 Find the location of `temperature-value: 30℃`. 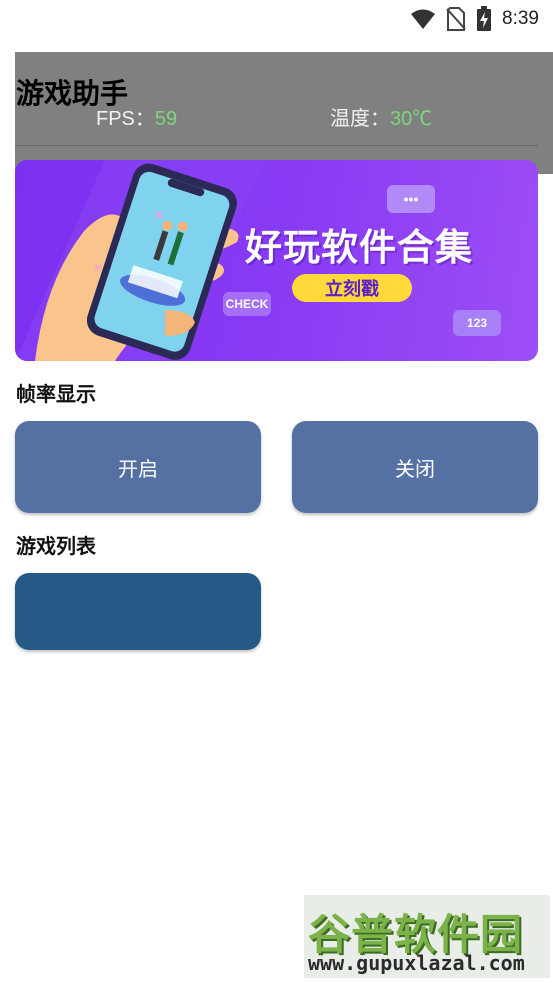

temperature-value: 30℃ is located at coordinates (411, 119).